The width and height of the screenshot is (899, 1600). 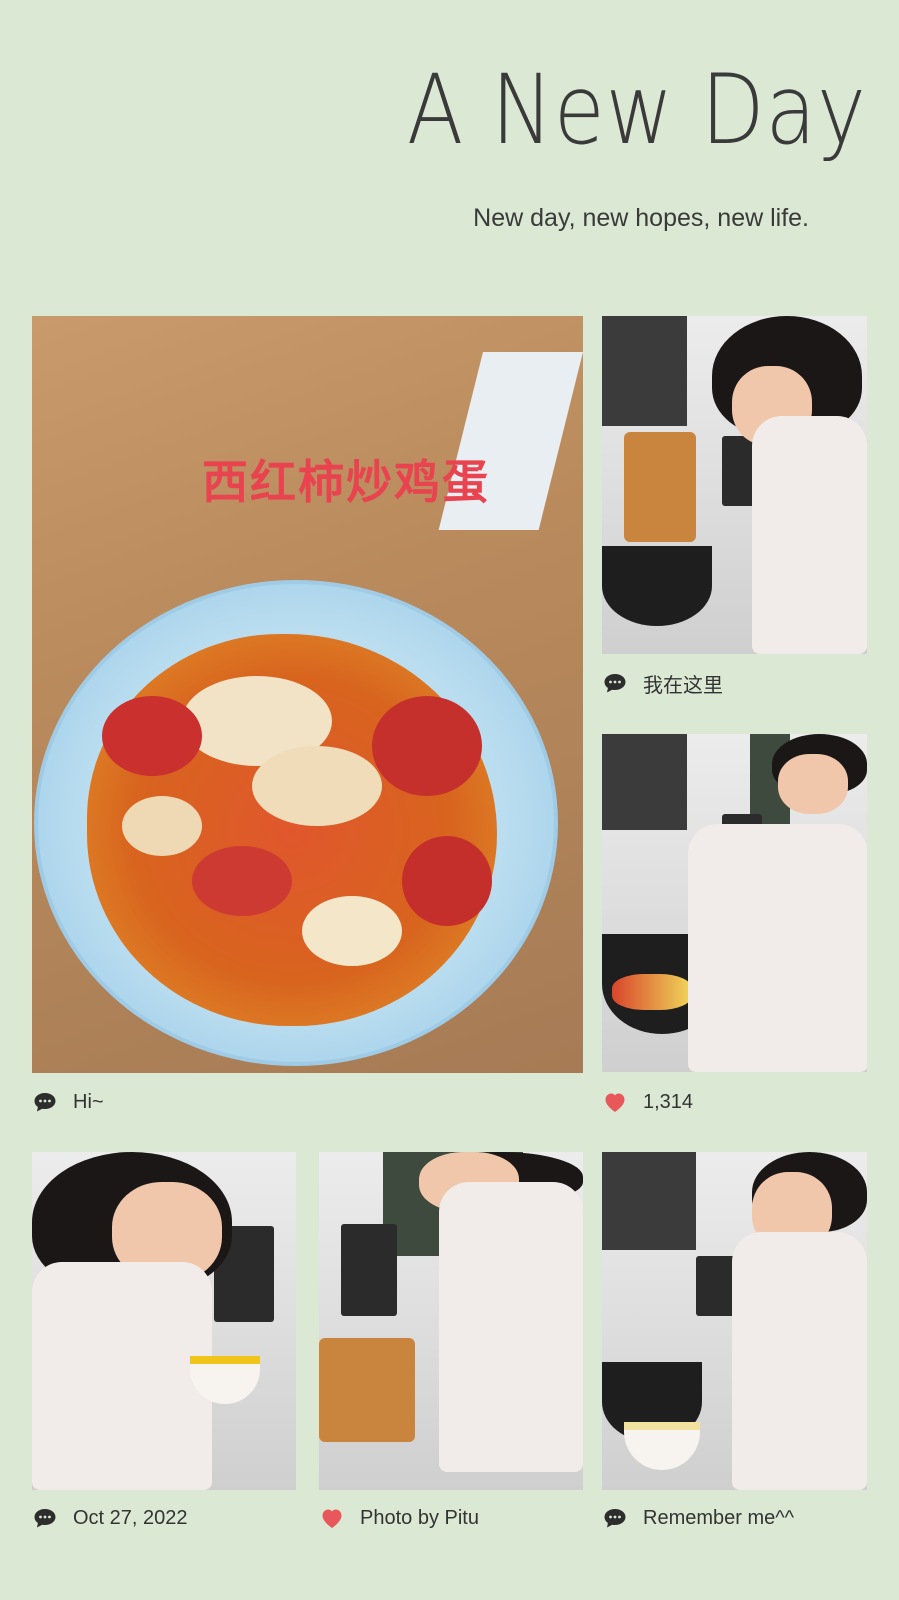 I want to click on caption-here: 我在这里, so click(x=663, y=683).